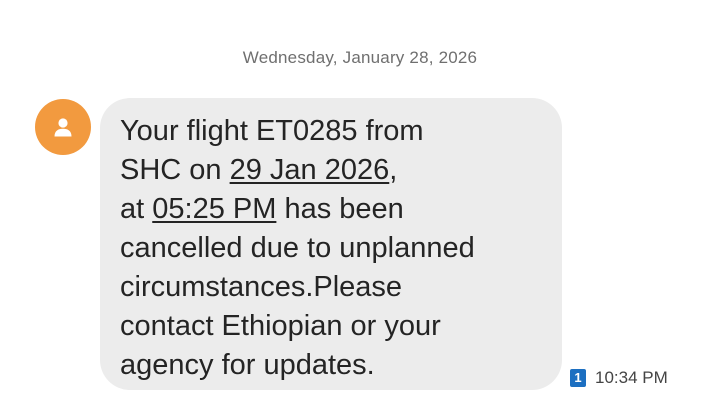  What do you see at coordinates (310, 170) in the screenshot?
I see `flight-date-link: 29 Jan 2026` at bounding box center [310, 170].